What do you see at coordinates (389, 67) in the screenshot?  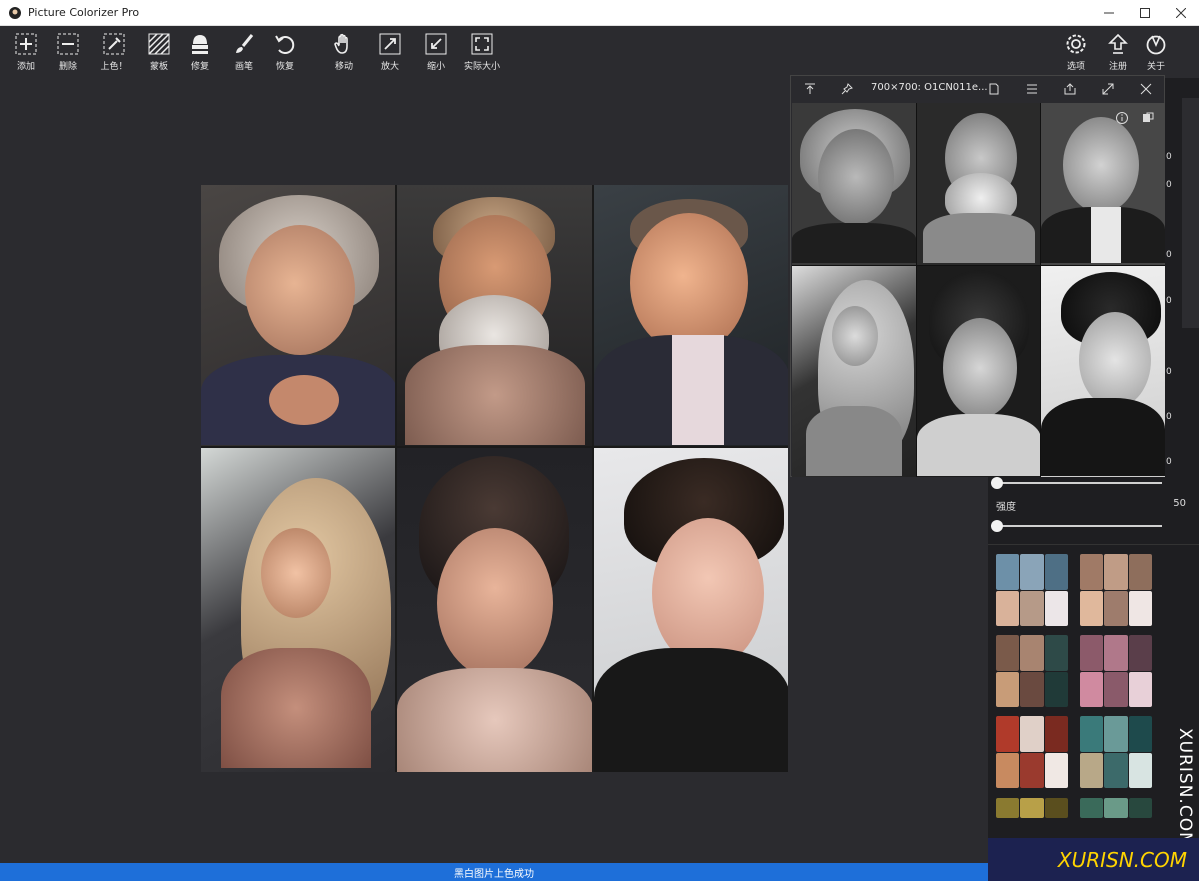 I see `zoom-in-label: 放大` at bounding box center [389, 67].